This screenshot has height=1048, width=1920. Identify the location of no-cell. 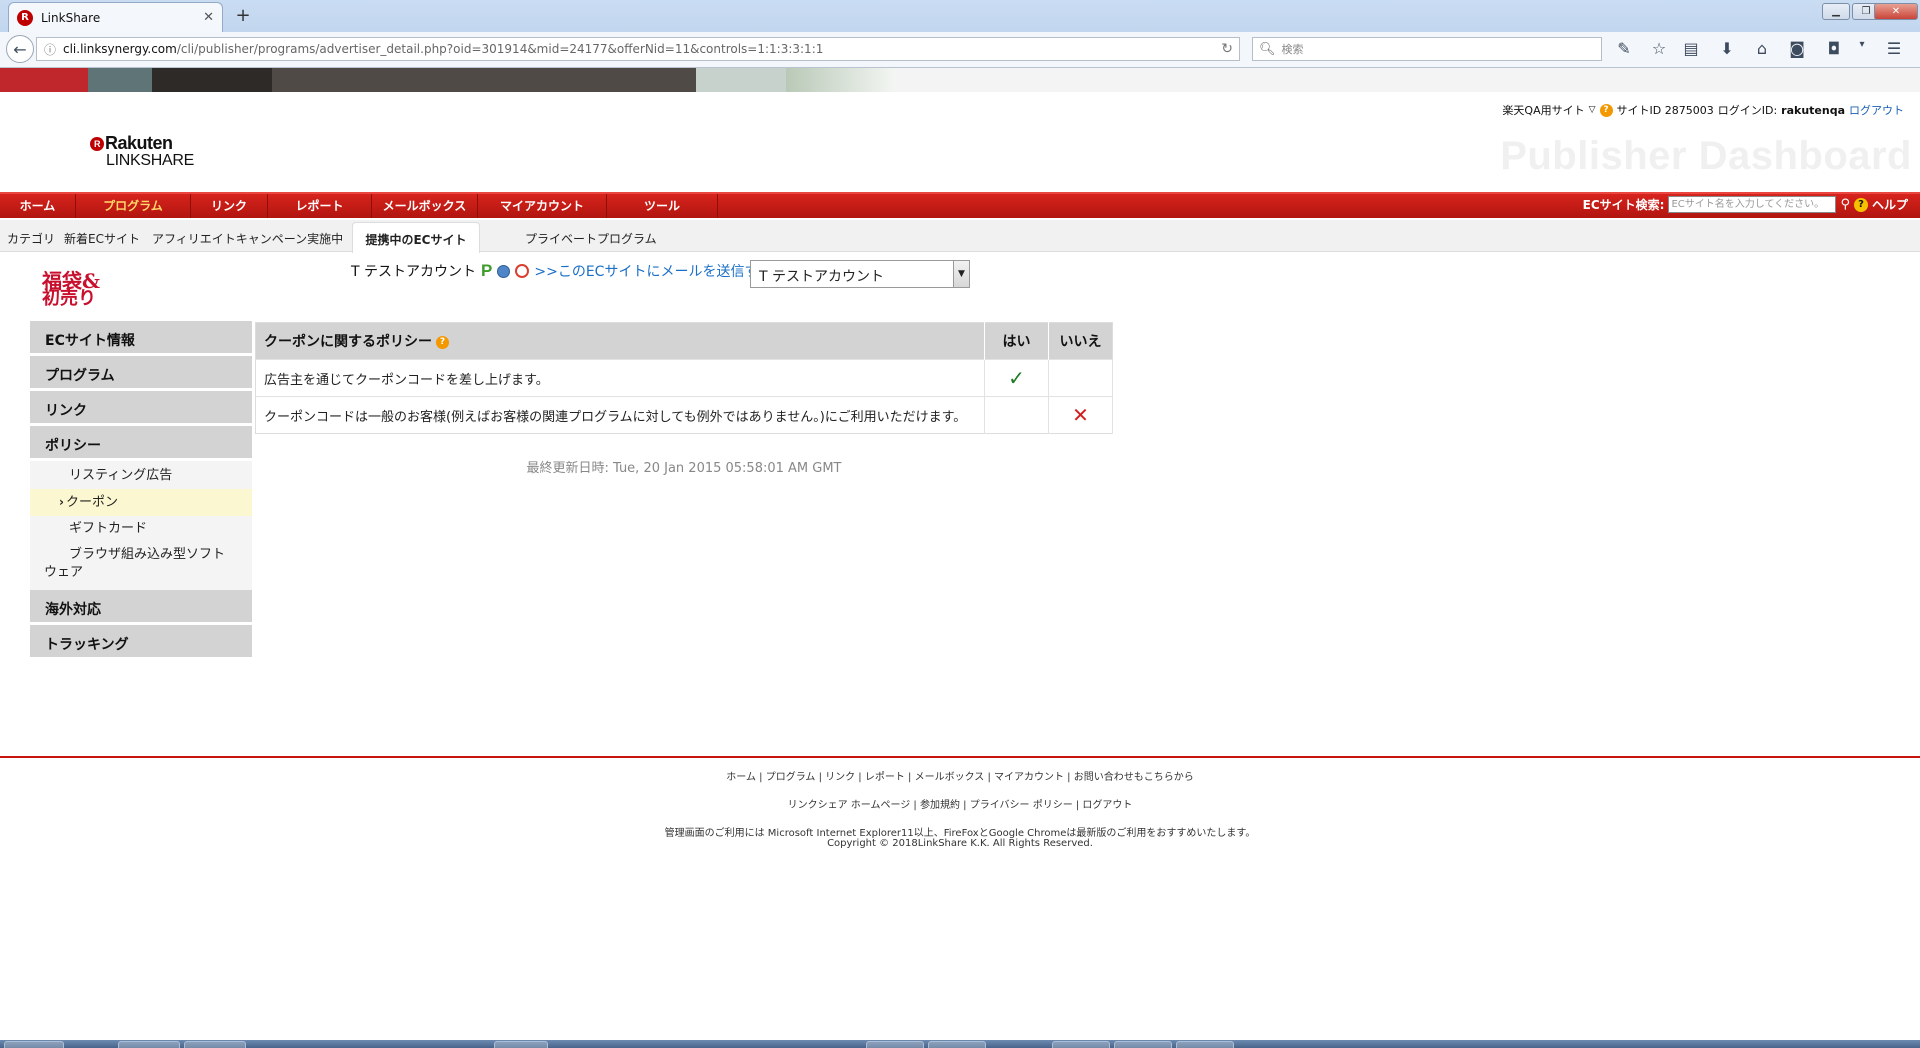
(1080, 378).